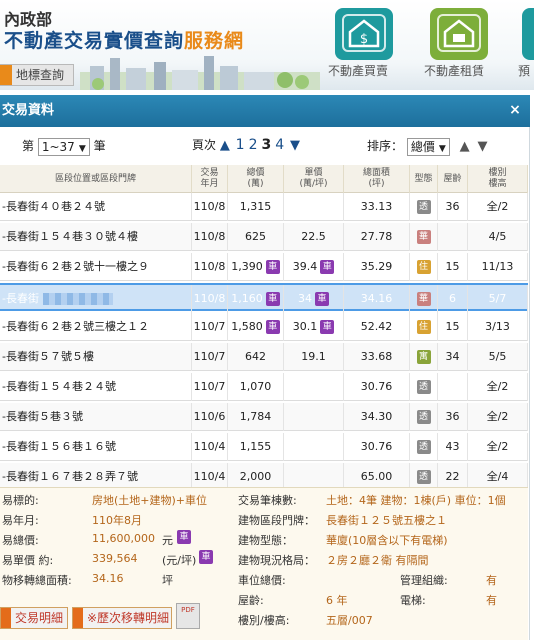 The height and width of the screenshot is (640, 534). I want to click on site-title: 不動產交易實價查詢服務網, so click(124, 39).